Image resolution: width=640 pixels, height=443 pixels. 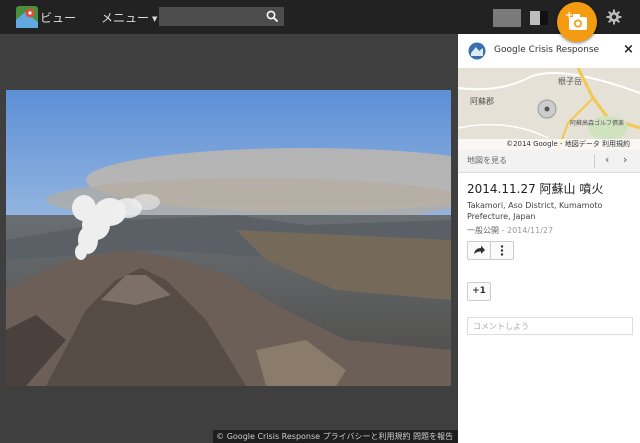 I want to click on add-photo-button: +, so click(x=577, y=22).